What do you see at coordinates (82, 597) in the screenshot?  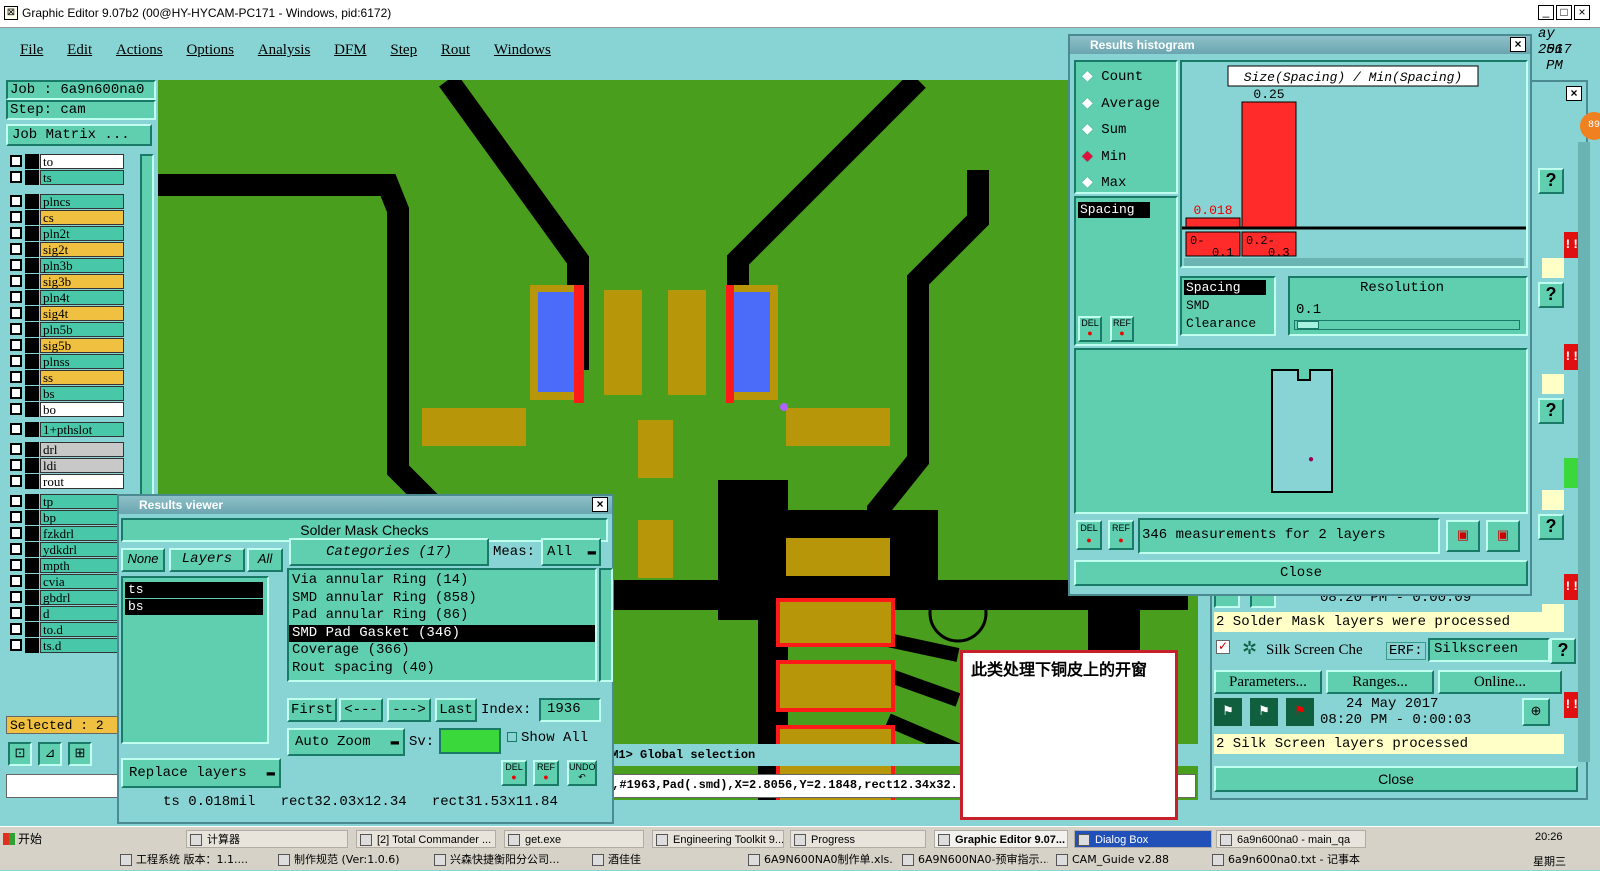 I see `layer-name: gbdrl` at bounding box center [82, 597].